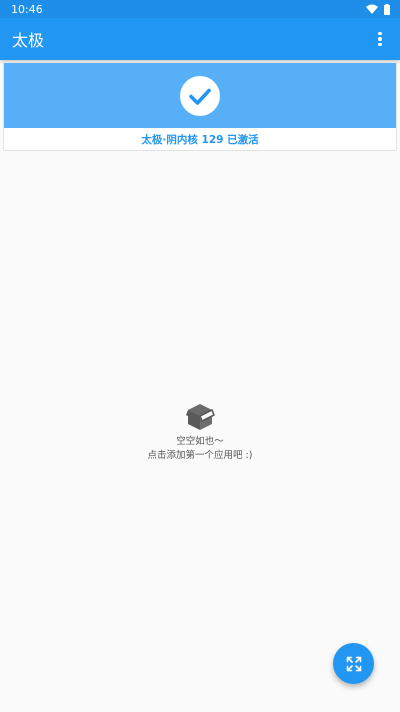  I want to click on check-circle-icon, so click(200, 95).